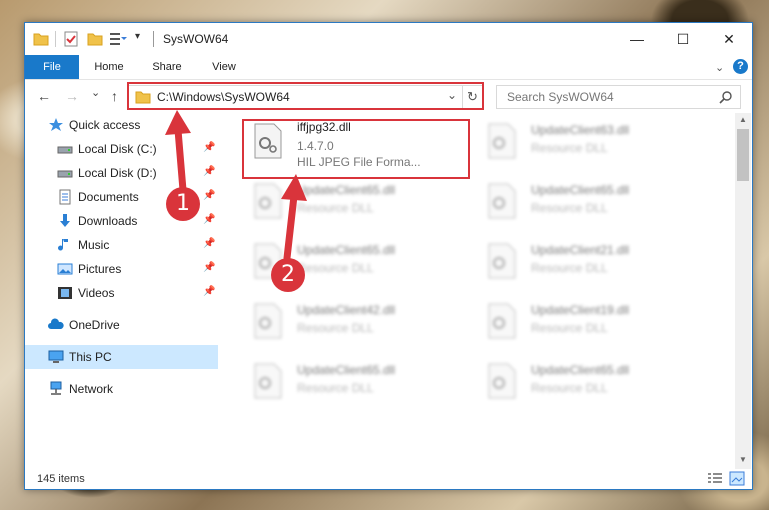 The image size is (769, 510). Describe the element at coordinates (108, 221) in the screenshot. I see `sidebar-item-label: Downloads` at that location.